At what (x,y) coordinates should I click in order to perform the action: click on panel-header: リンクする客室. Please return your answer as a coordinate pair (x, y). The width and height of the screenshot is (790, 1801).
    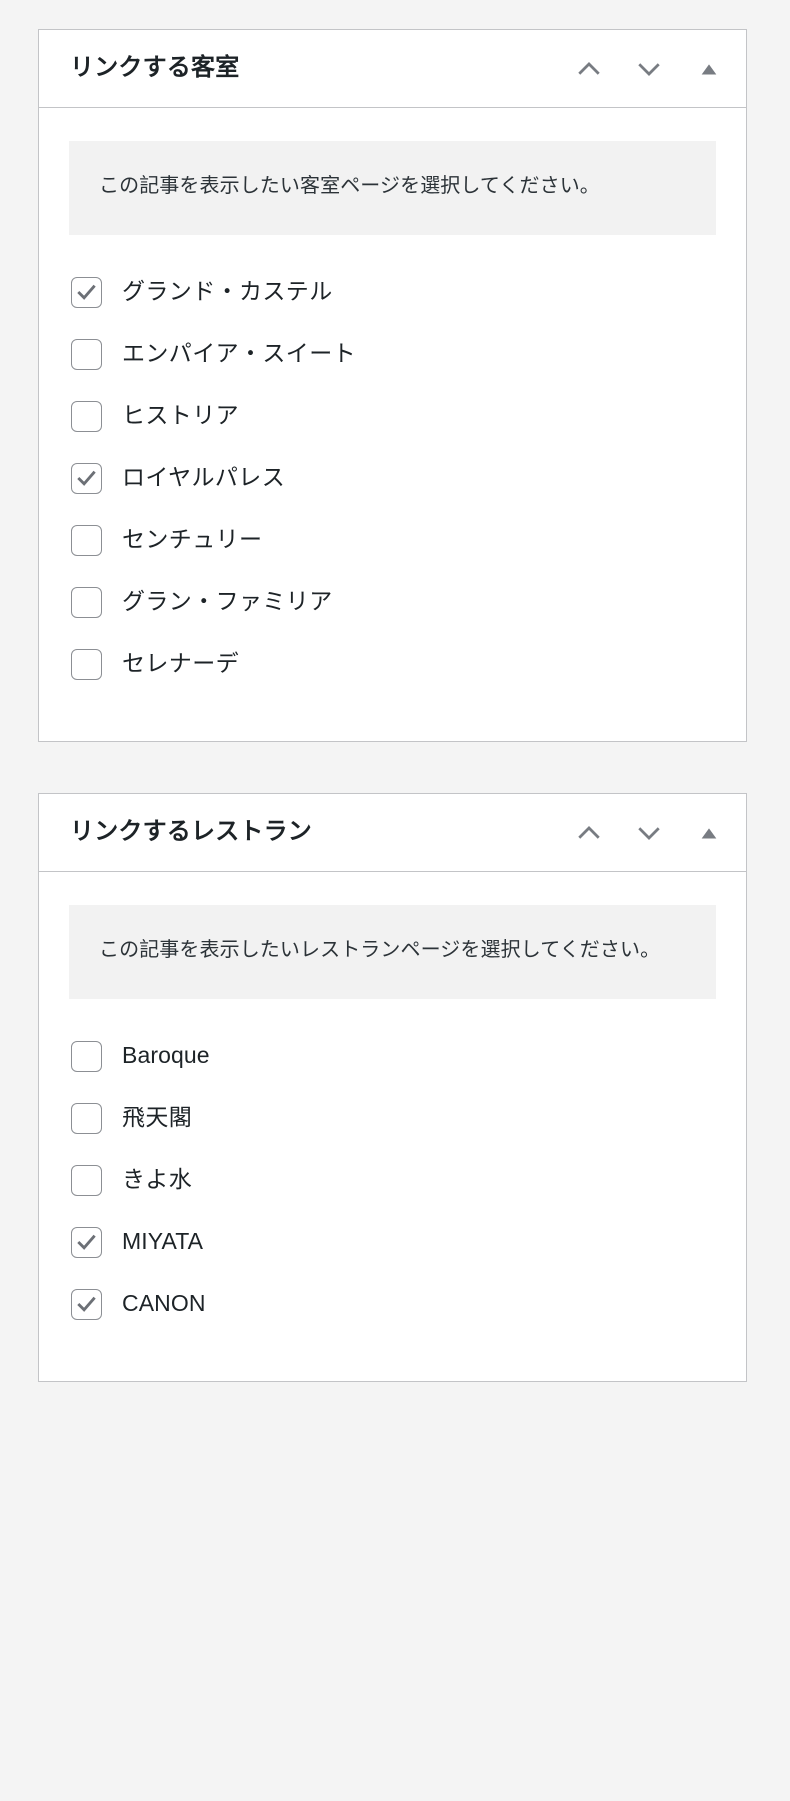
    Looking at the image, I should click on (392, 69).